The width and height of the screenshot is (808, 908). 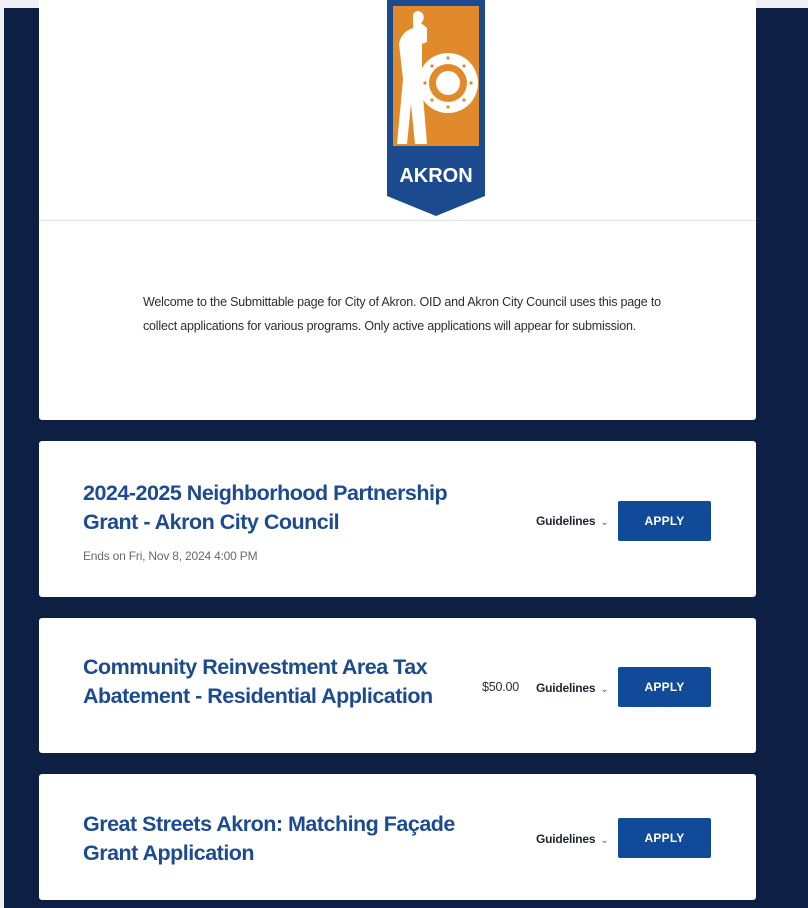 I want to click on akron-logo: AKRON, so click(x=436, y=108).